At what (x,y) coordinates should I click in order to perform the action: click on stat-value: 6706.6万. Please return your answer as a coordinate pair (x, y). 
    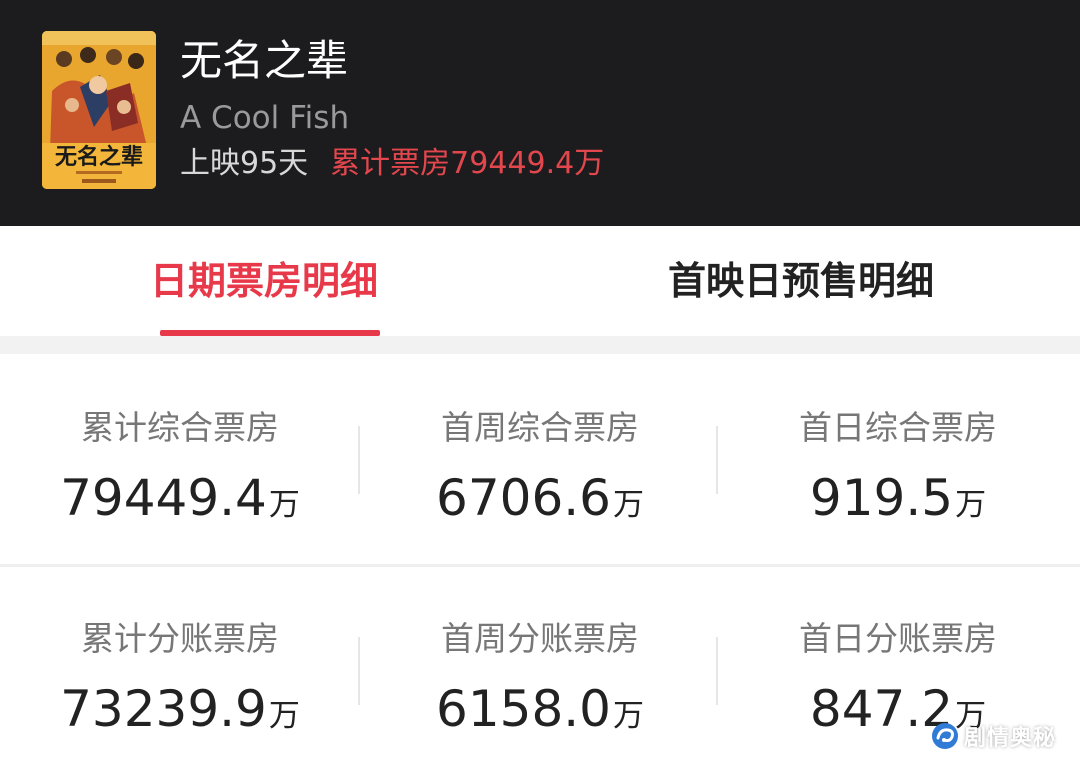
    Looking at the image, I should click on (540, 498).